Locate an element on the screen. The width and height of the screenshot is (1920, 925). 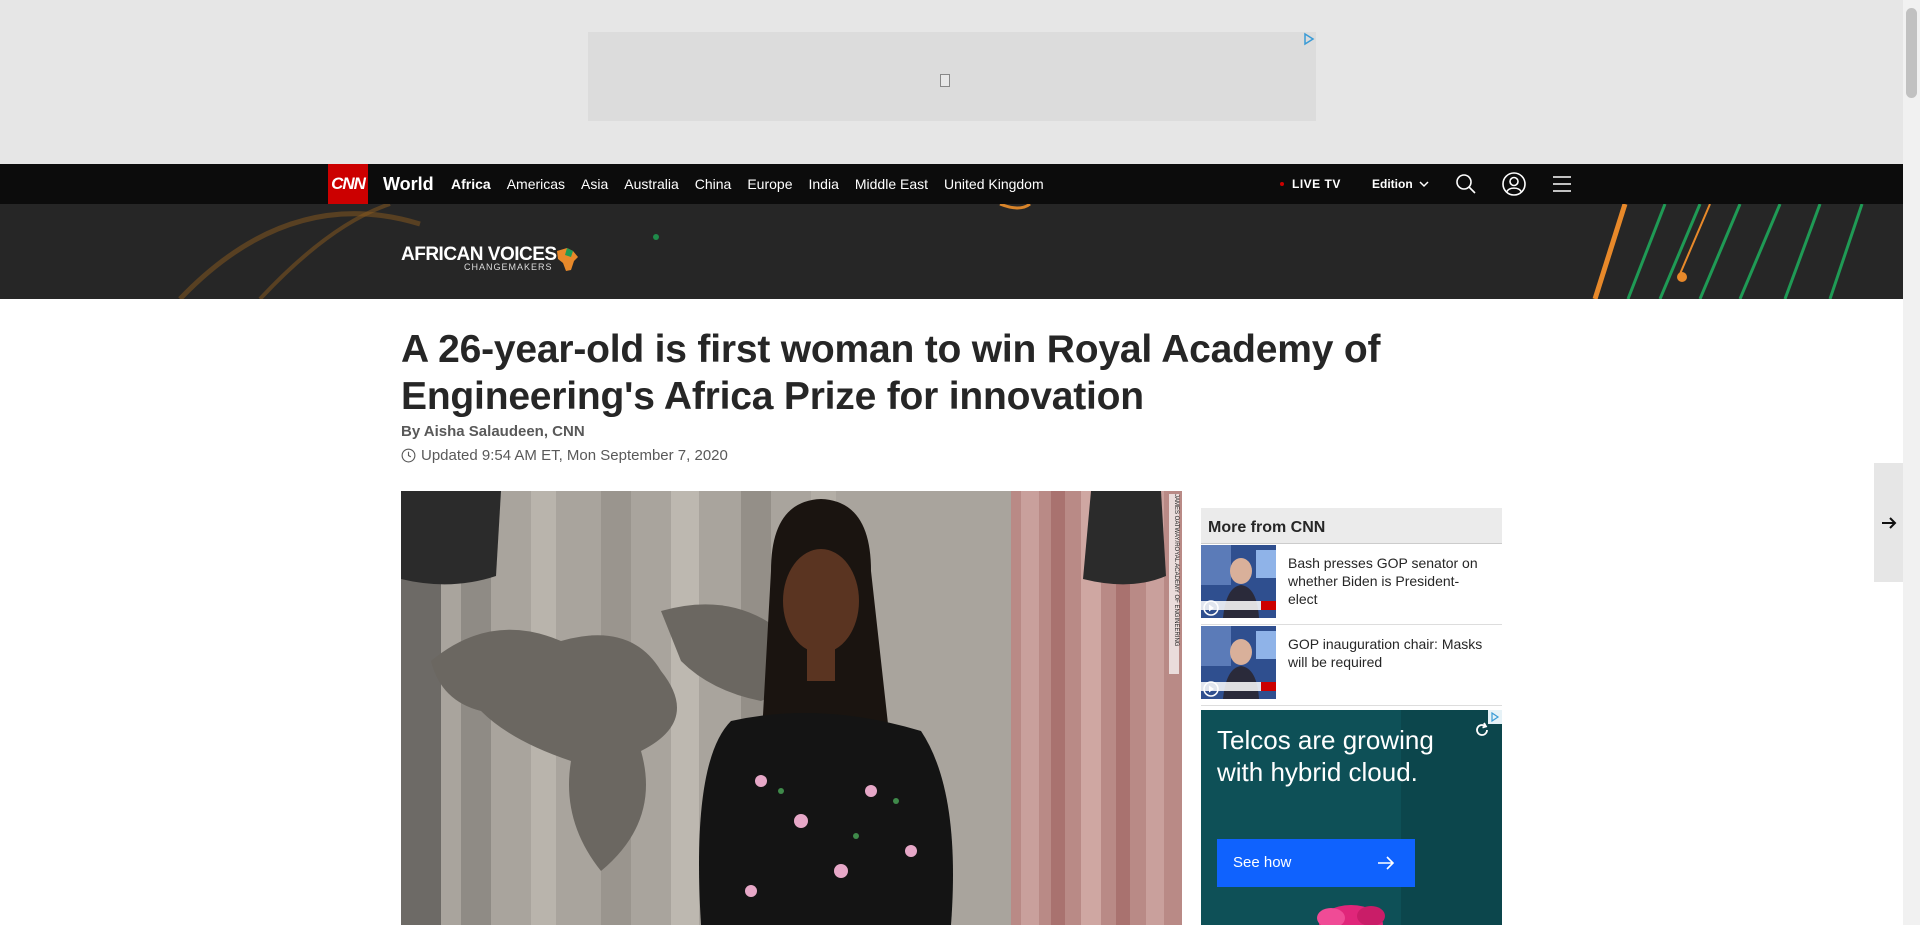
nav-link-china: China is located at coordinates (713, 184).